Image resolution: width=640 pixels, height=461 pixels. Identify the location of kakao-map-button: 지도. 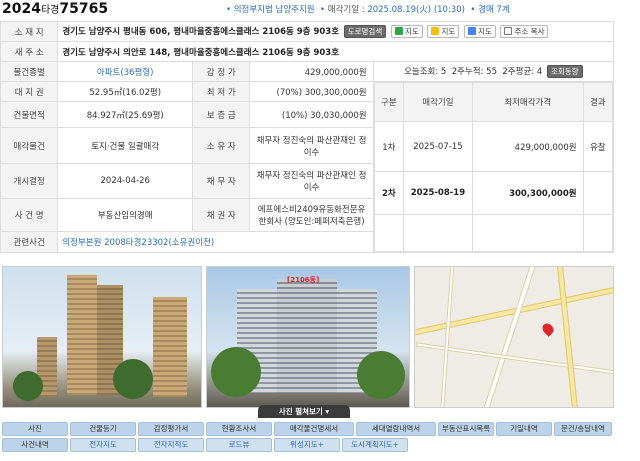
(443, 31).